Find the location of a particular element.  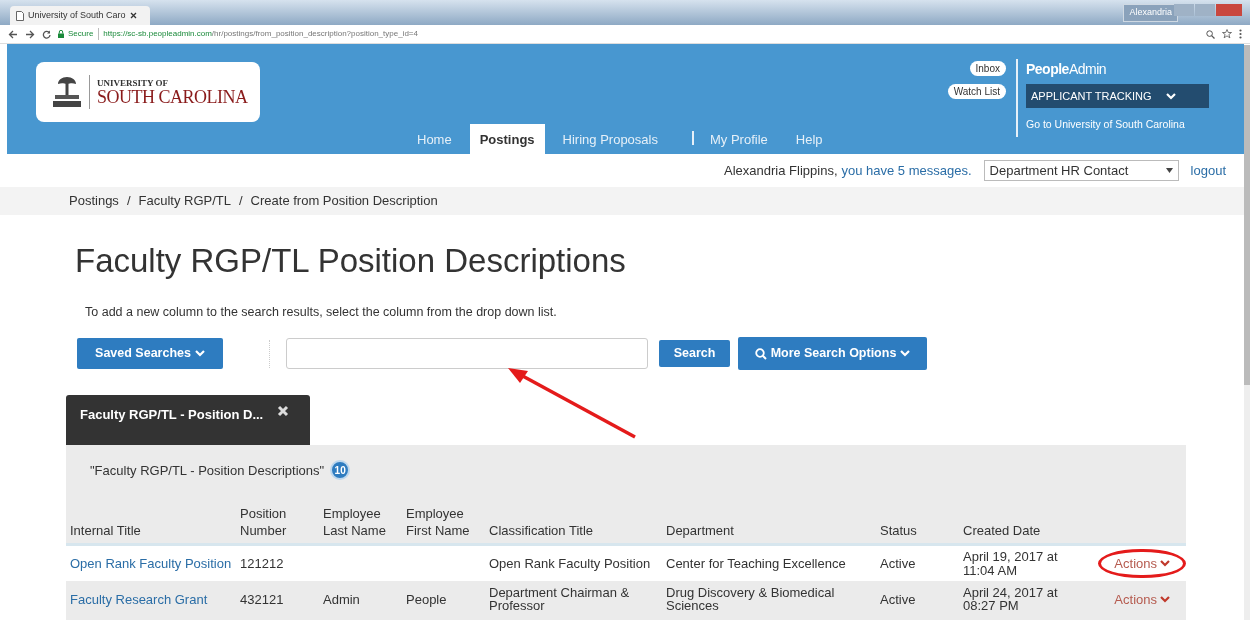

breadcrumb-current: Create from Position Description is located at coordinates (344, 201).